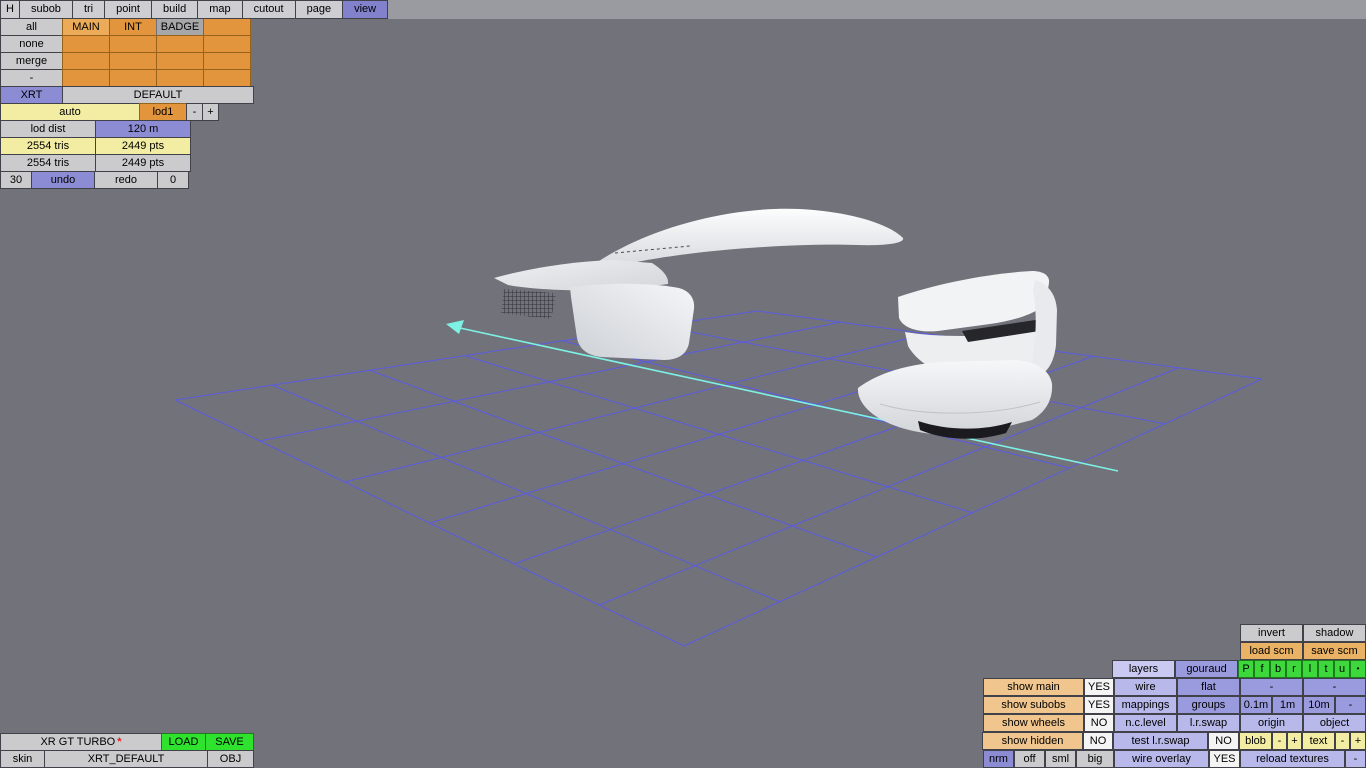 Image resolution: width=1366 pixels, height=768 pixels. Describe the element at coordinates (1334, 723) in the screenshot. I see `object-button: object` at that location.